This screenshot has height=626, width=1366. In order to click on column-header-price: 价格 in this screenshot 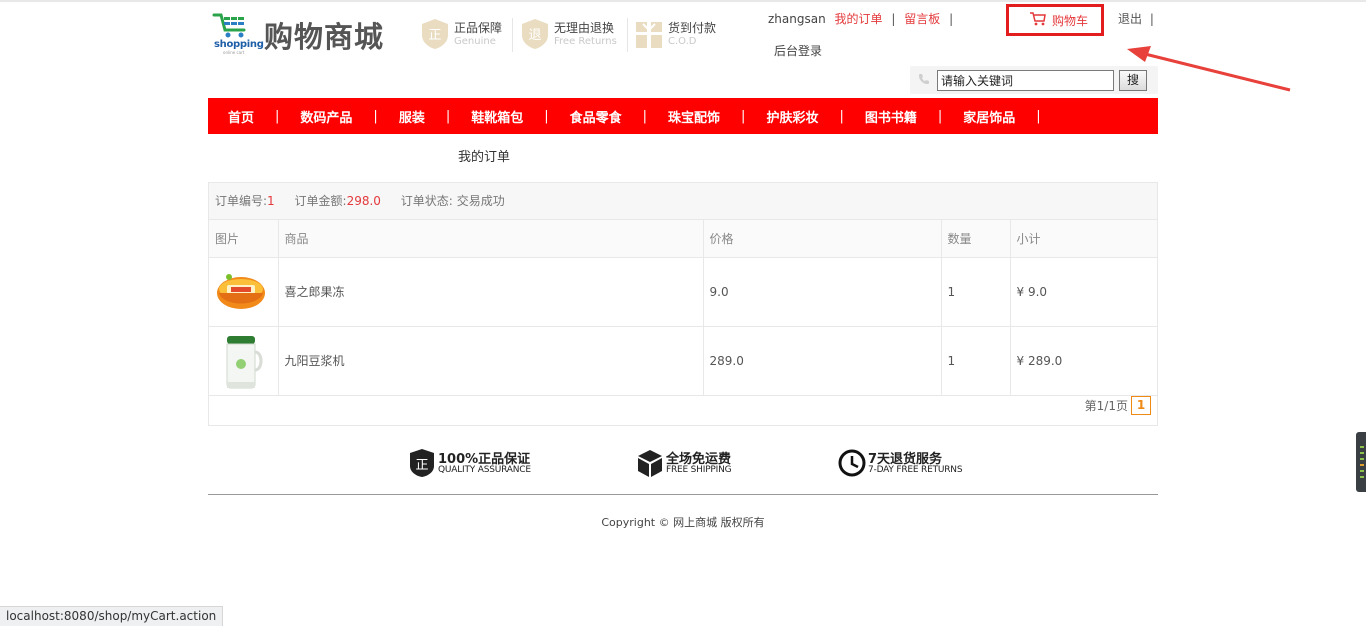, I will do `click(822, 239)`.